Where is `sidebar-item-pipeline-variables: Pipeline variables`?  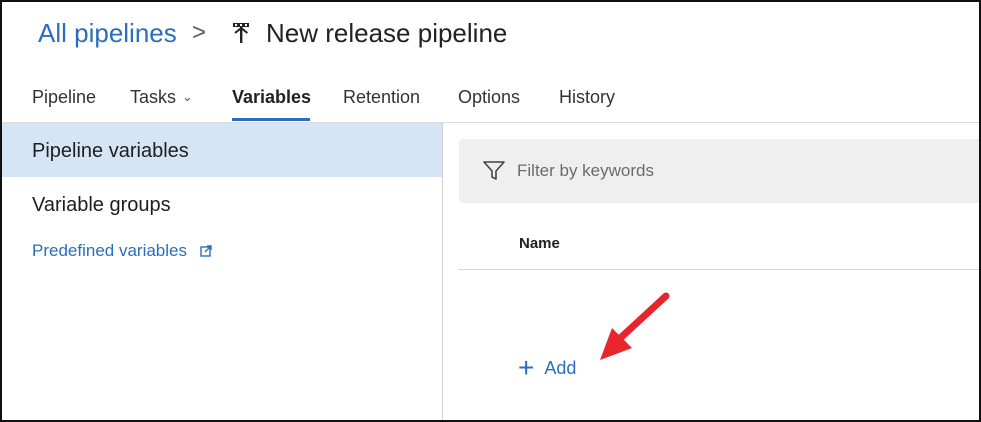 sidebar-item-pipeline-variables: Pipeline variables is located at coordinates (222, 150).